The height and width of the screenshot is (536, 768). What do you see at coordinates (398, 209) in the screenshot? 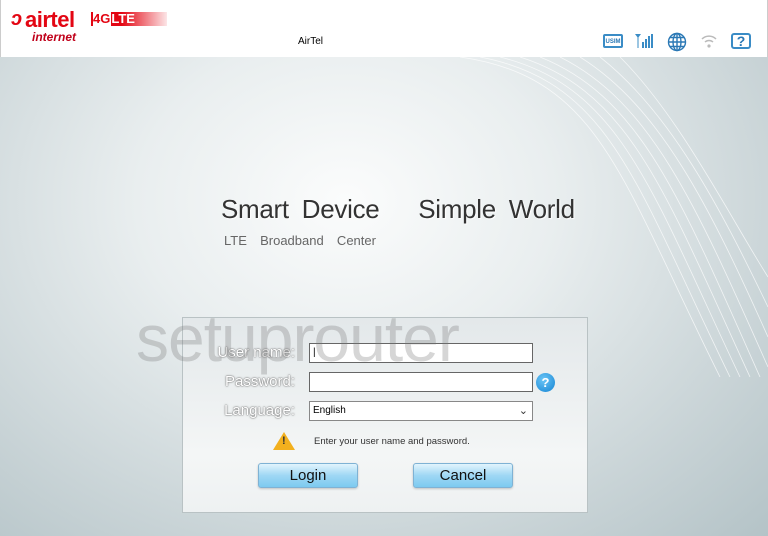
I see `slogan: Smart Device Simple World` at bounding box center [398, 209].